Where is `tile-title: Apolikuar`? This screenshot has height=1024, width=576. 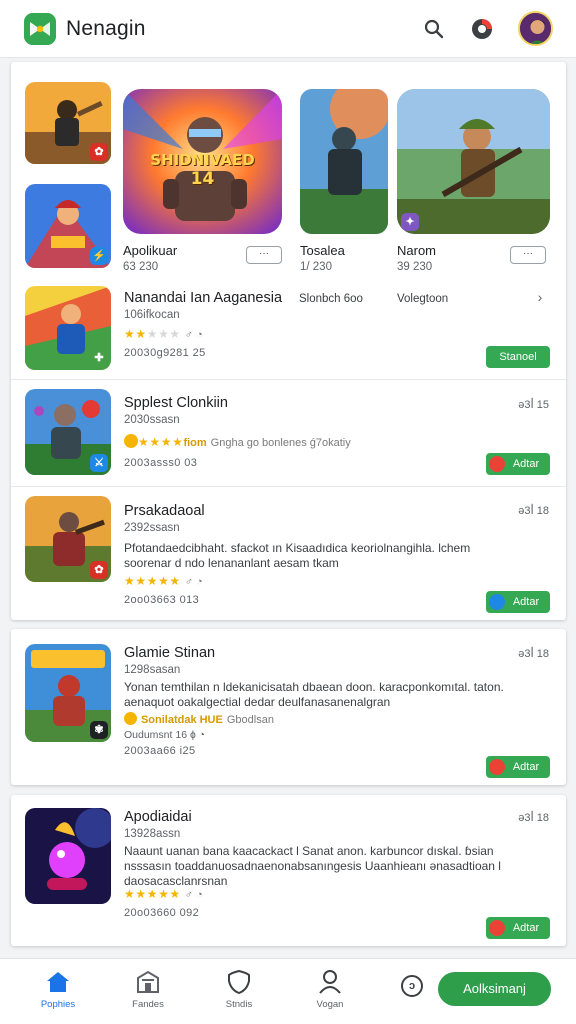
tile-title: Apolikuar is located at coordinates (150, 250).